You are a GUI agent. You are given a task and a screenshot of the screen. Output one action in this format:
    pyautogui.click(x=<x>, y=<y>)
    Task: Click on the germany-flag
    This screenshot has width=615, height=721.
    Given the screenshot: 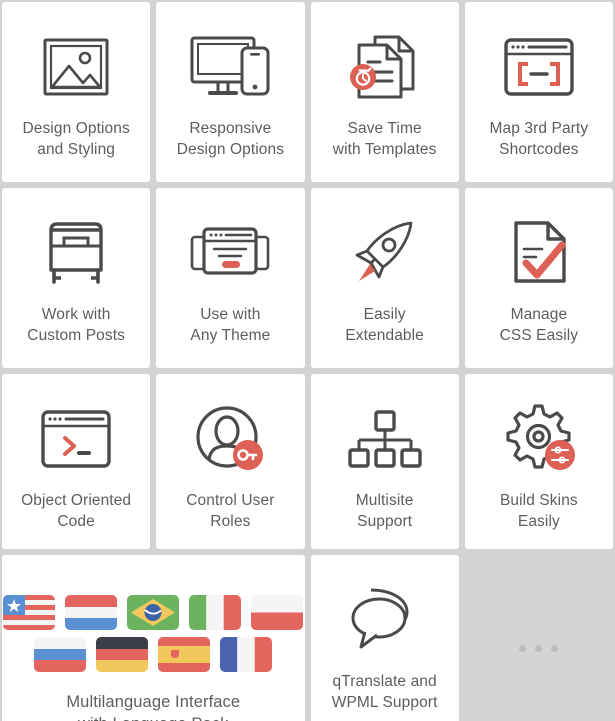 What is the action you would take?
    pyautogui.click(x=122, y=654)
    